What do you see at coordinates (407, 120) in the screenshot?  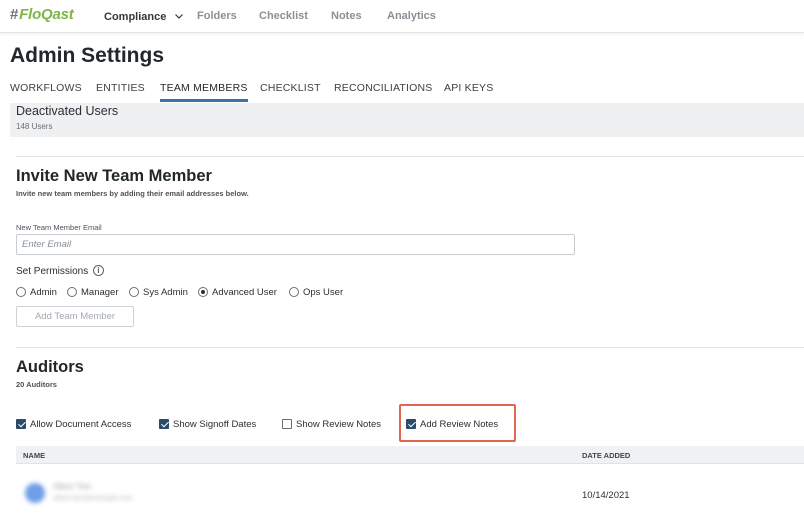 I see `deactivated-users-section: Deactivated Users 148 Users` at bounding box center [407, 120].